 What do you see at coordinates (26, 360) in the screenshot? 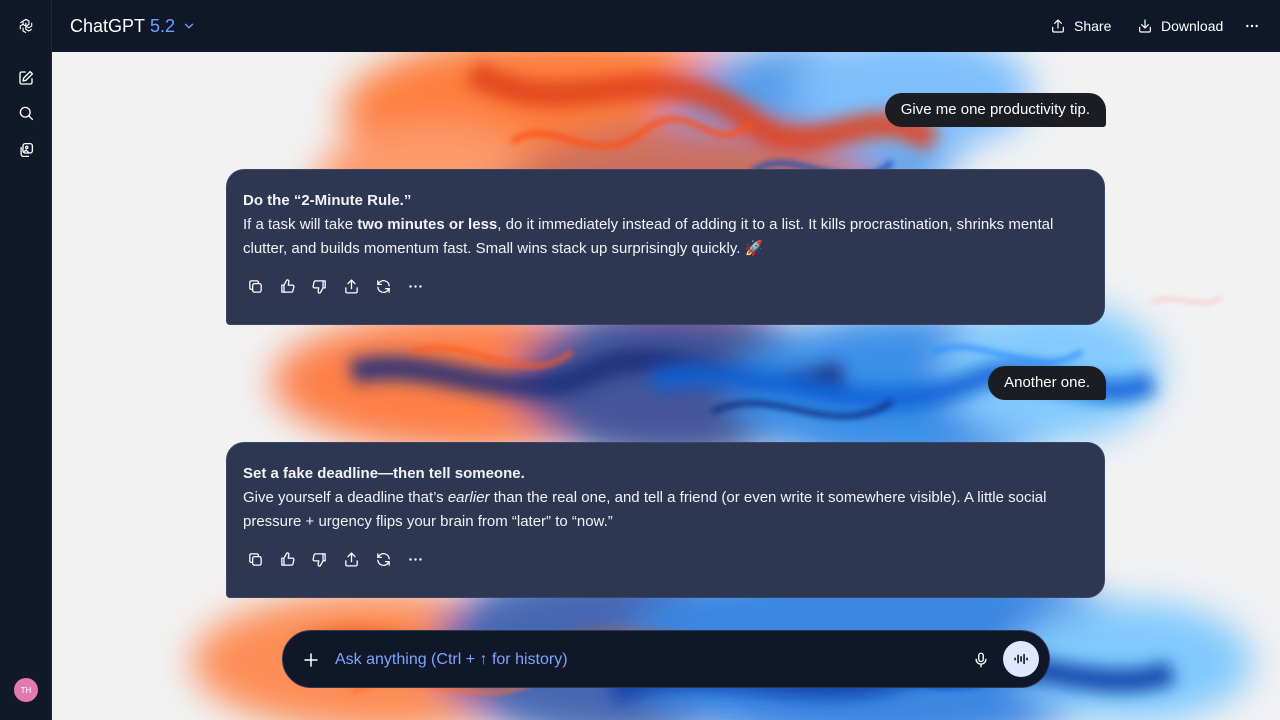
I see `sidebar-rail: TH` at bounding box center [26, 360].